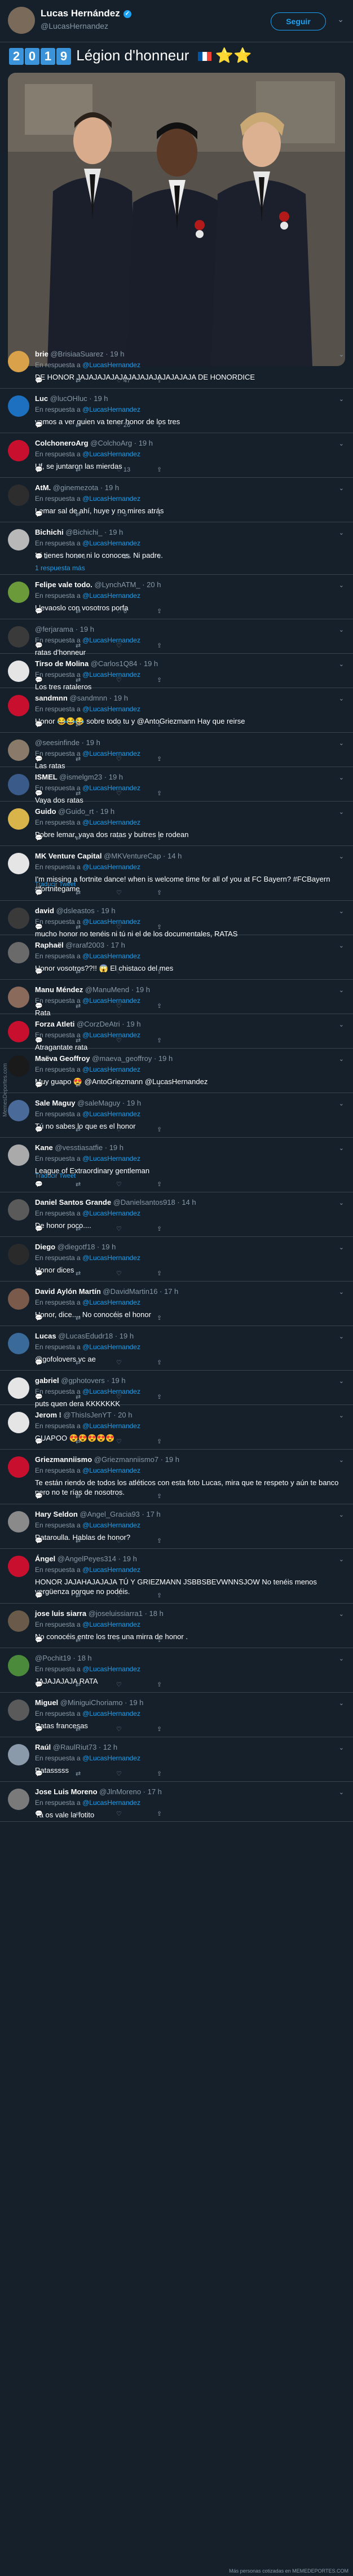  I want to click on reply-author: @ferjarama · 19 h, so click(64, 629).